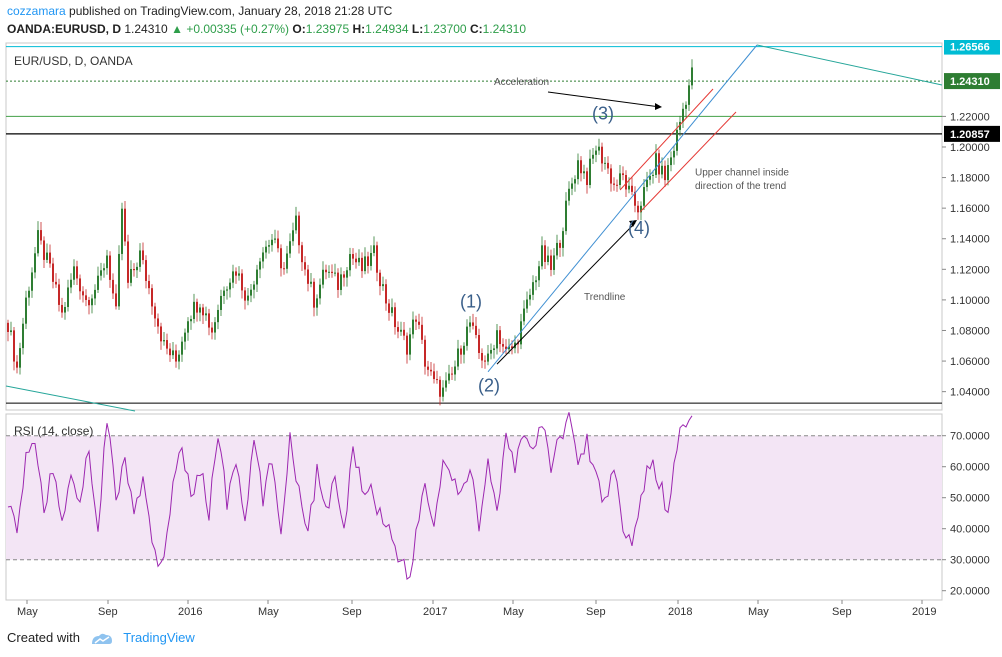 Image resolution: width=1002 pixels, height=657 pixels. What do you see at coordinates (36, 11) in the screenshot?
I see `author-link: cozzamara` at bounding box center [36, 11].